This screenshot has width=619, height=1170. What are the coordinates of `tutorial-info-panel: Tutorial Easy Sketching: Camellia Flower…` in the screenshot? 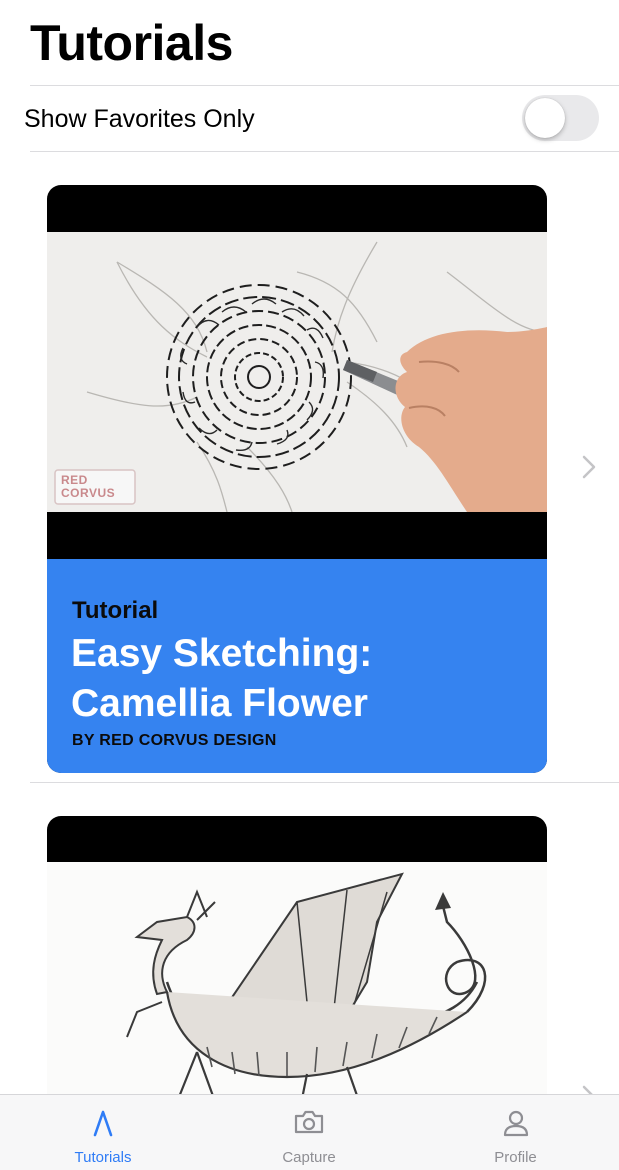 It's located at (297, 666).